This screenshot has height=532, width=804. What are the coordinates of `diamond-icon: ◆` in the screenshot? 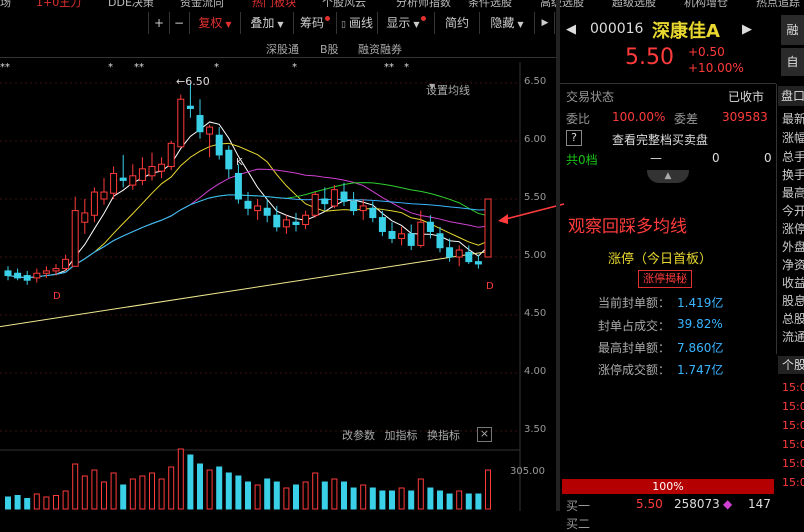 It's located at (728, 504).